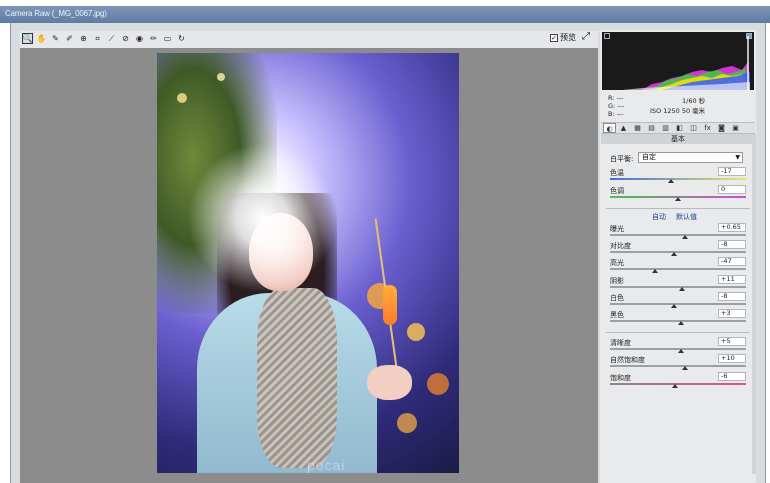 Image resolution: width=770 pixels, height=483 pixels. I want to click on photo-candy, so click(390, 305).